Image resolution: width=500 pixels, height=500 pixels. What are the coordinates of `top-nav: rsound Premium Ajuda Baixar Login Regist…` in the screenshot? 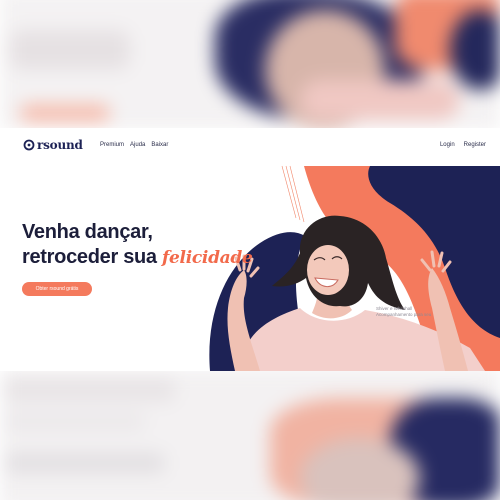 It's located at (250, 145).